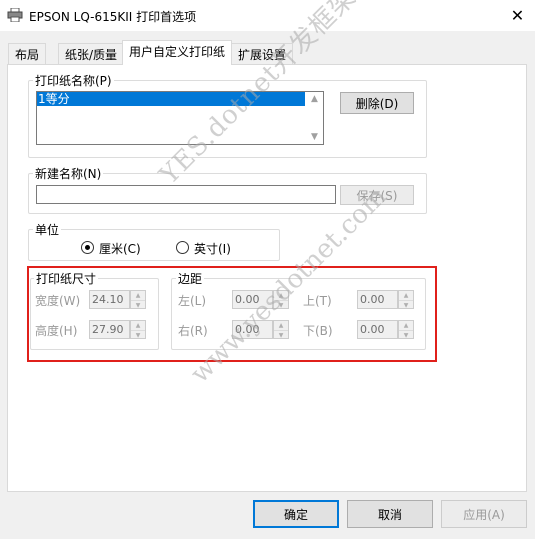 The height and width of the screenshot is (539, 535). I want to click on tab-paper-quality: 纸张/质量, so click(91, 53).